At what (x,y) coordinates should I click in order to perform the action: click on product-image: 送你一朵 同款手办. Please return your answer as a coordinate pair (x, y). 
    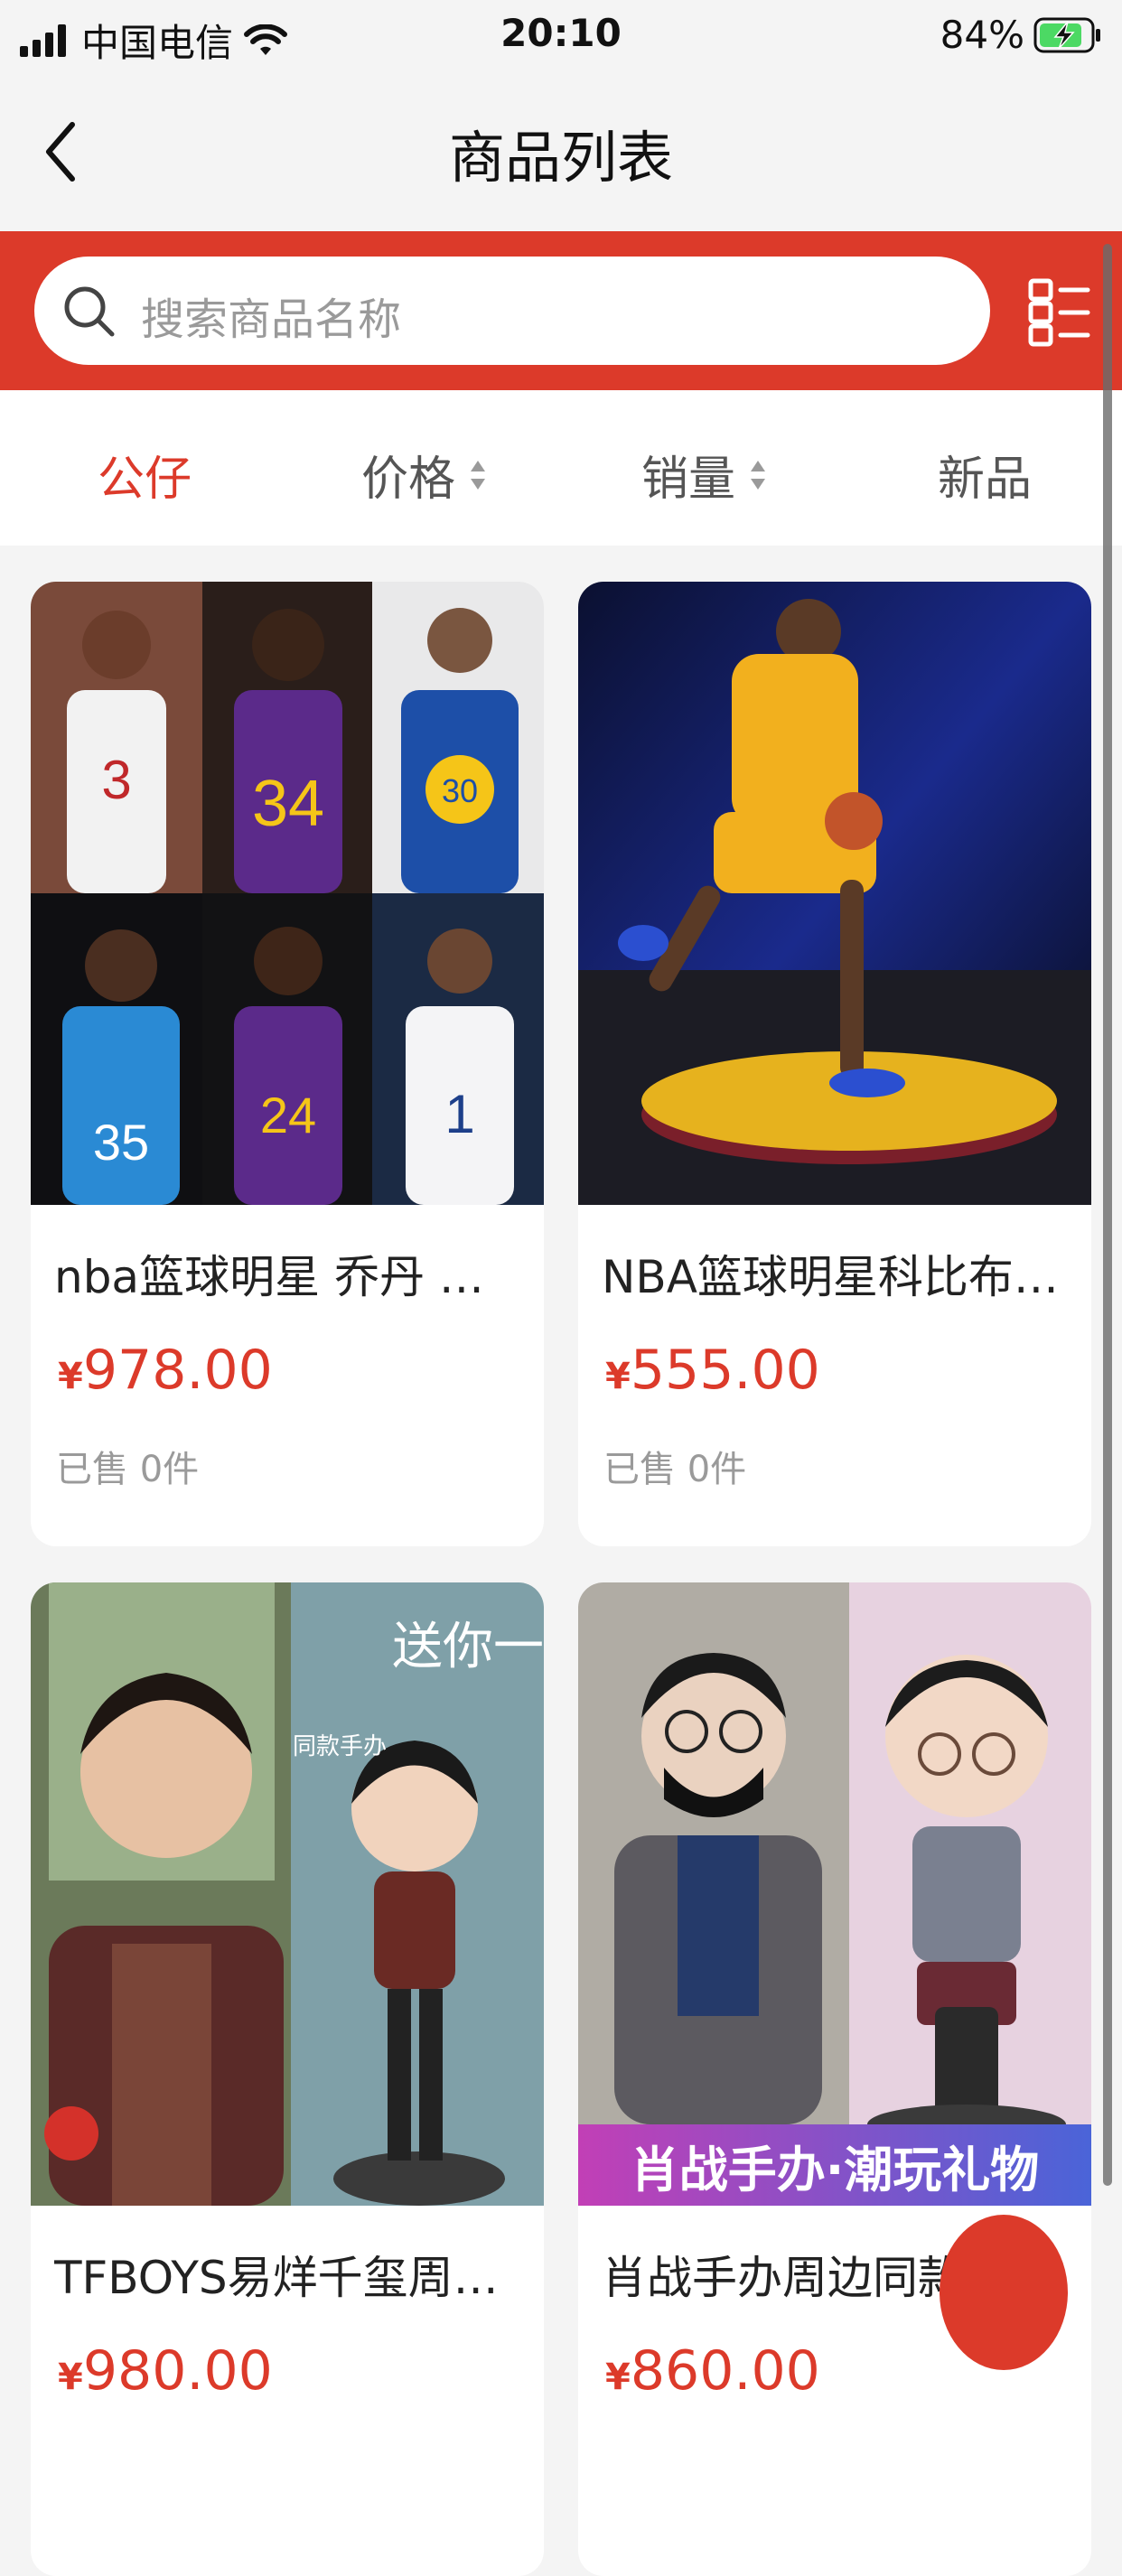
    Looking at the image, I should click on (287, 1894).